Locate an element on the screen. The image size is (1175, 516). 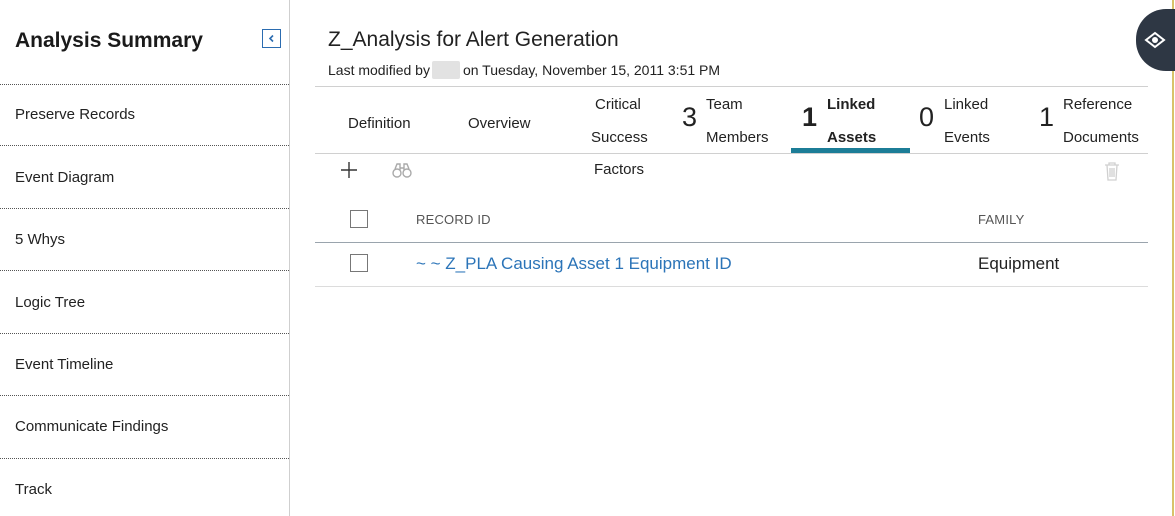
sidebar-item-label: 5 Whys is located at coordinates (40, 239).